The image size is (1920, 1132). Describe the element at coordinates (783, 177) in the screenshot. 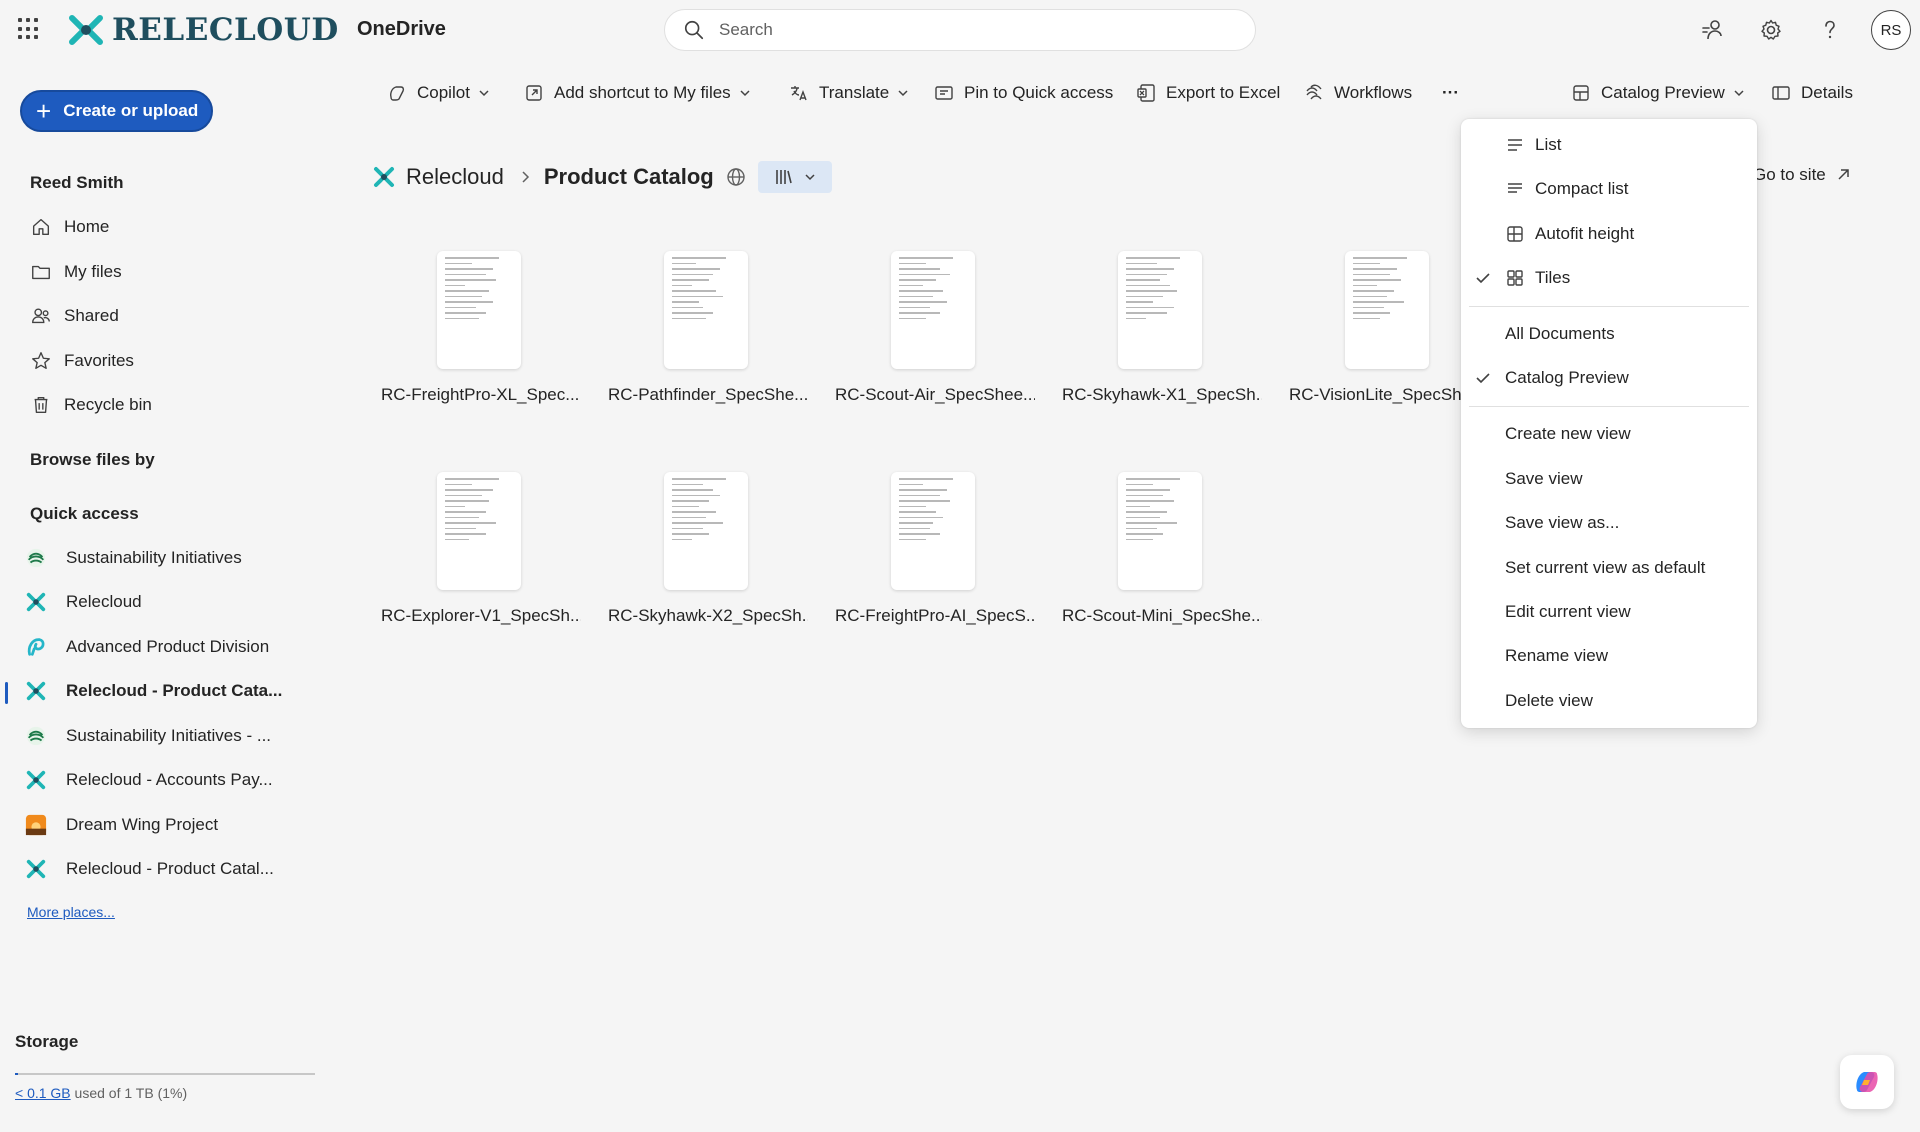

I see `library-icon` at that location.